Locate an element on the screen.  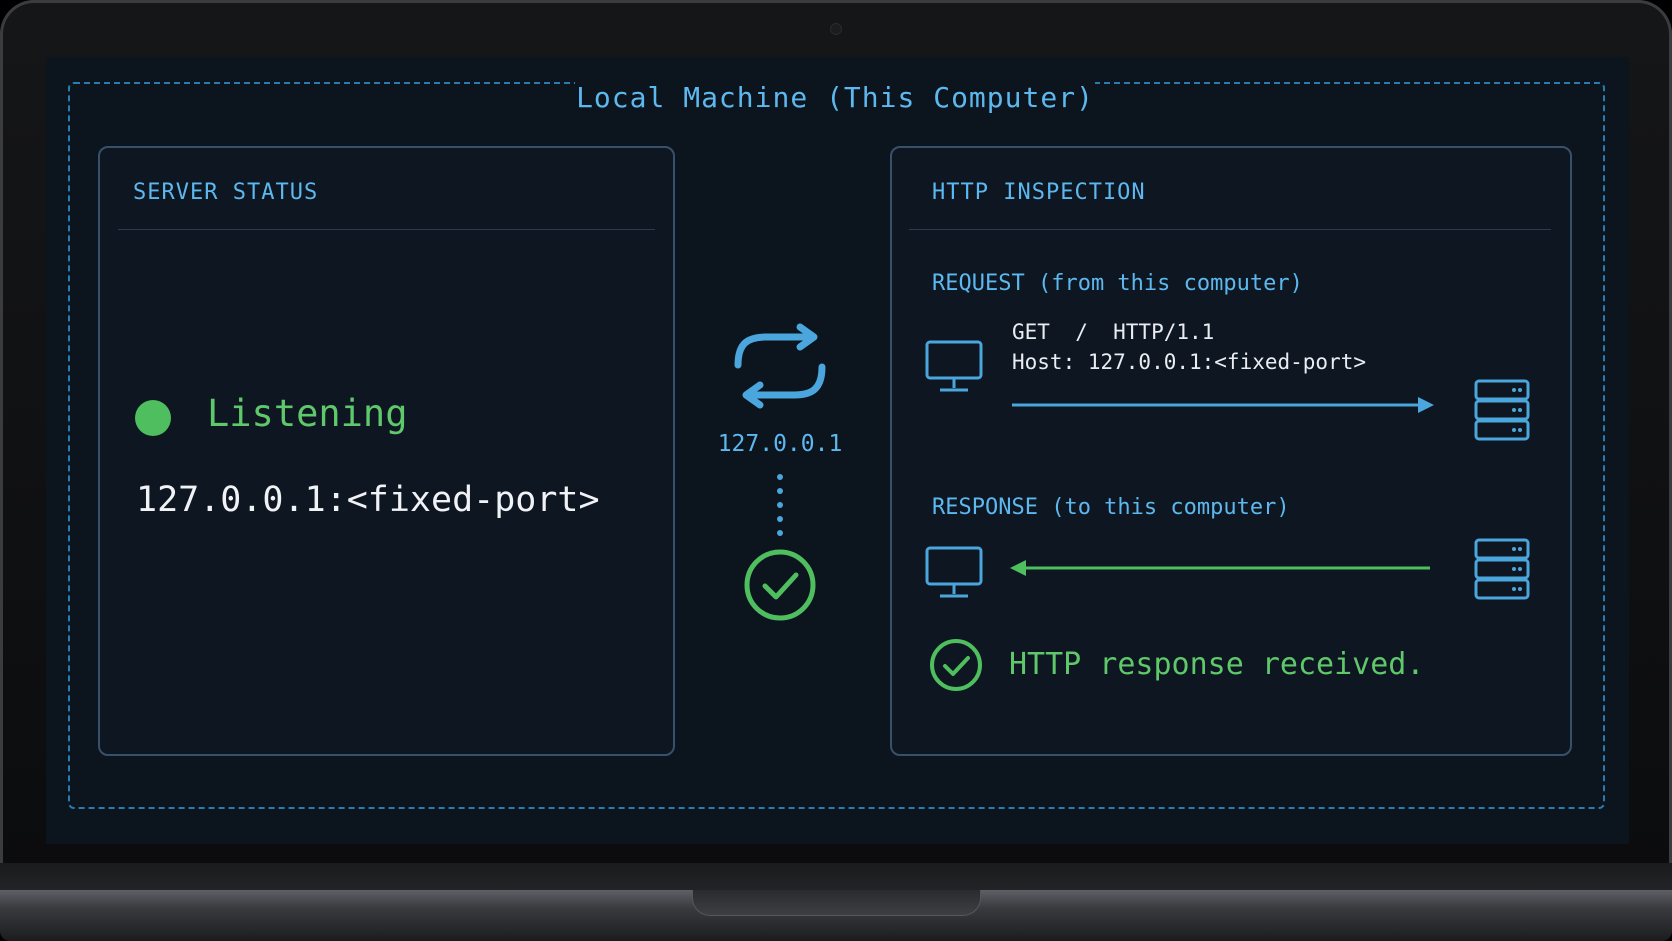
response-status: HTTP response received. is located at coordinates (1217, 664).